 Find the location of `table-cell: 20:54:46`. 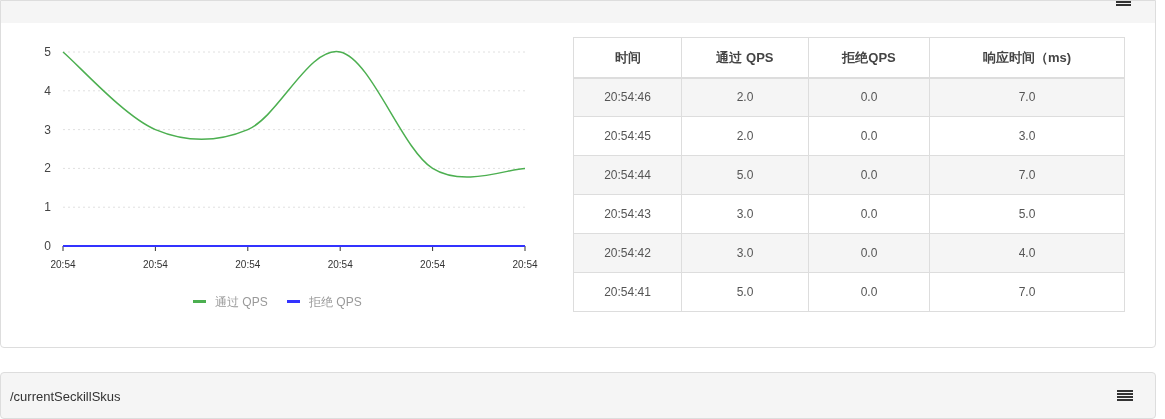

table-cell: 20:54:46 is located at coordinates (627, 97).